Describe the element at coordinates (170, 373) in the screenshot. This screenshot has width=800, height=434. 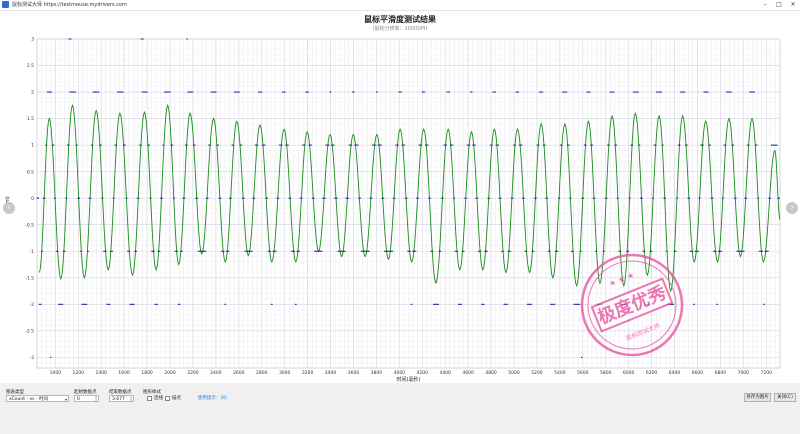
I see `x-tick-label: 2000` at that location.